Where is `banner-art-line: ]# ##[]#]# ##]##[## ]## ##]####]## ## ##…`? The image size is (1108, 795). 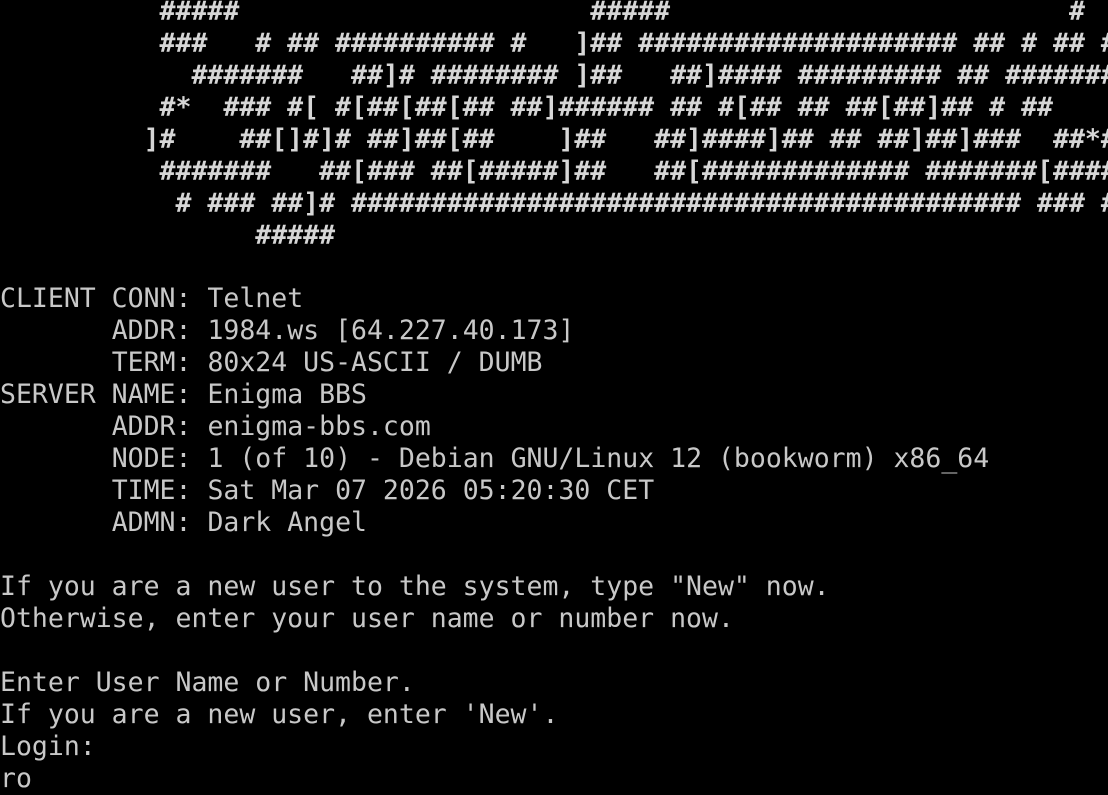 banner-art-line: ]# ##[]#]# ##]##[## ]## ##]####]## ## ##… is located at coordinates (554, 139).